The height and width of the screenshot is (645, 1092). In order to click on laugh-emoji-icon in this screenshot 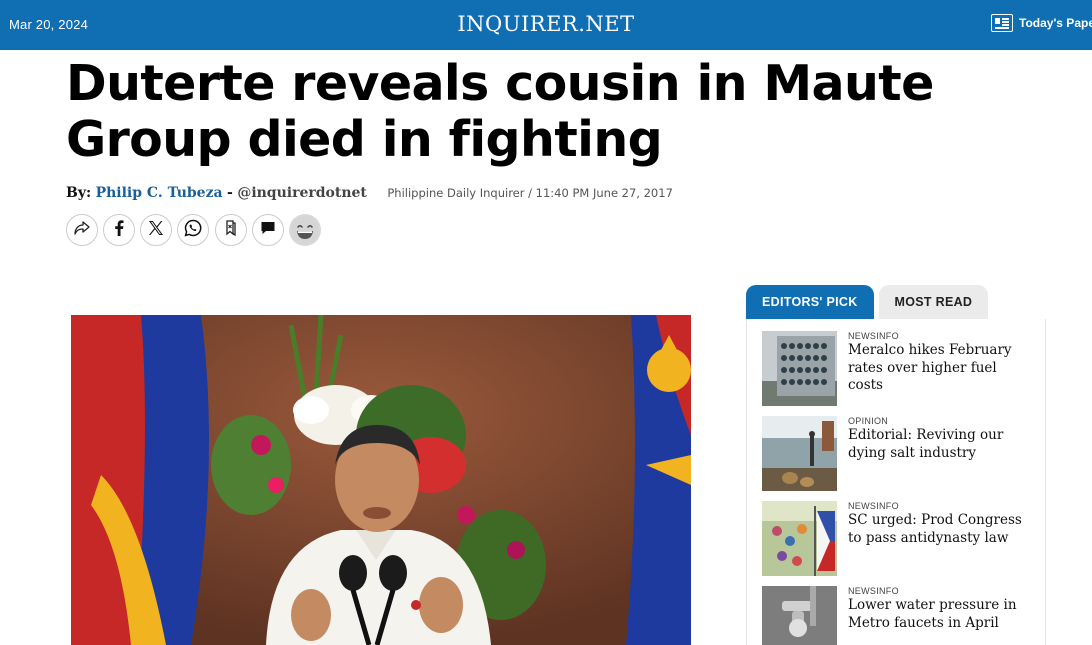, I will do `click(305, 230)`.